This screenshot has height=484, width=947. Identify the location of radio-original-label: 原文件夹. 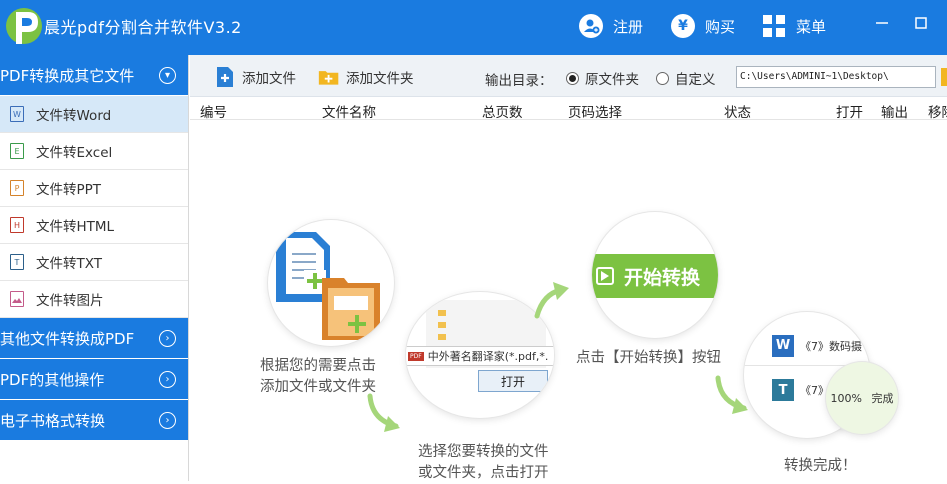
(612, 80).